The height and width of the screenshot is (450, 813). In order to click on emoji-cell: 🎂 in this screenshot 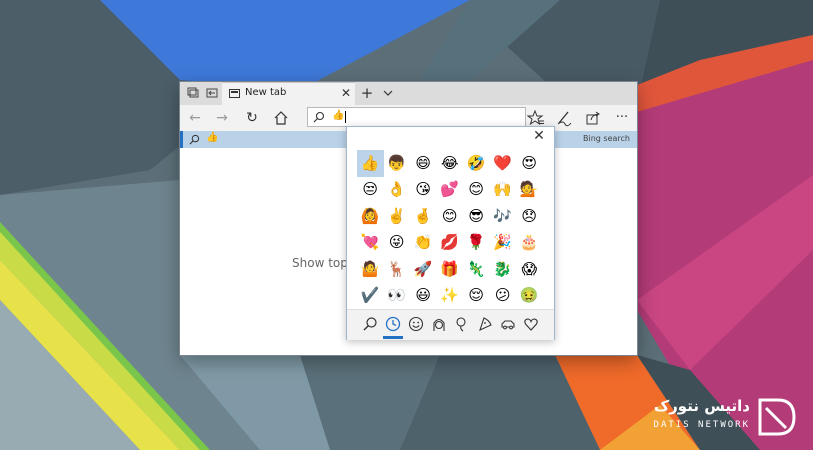, I will do `click(529, 243)`.